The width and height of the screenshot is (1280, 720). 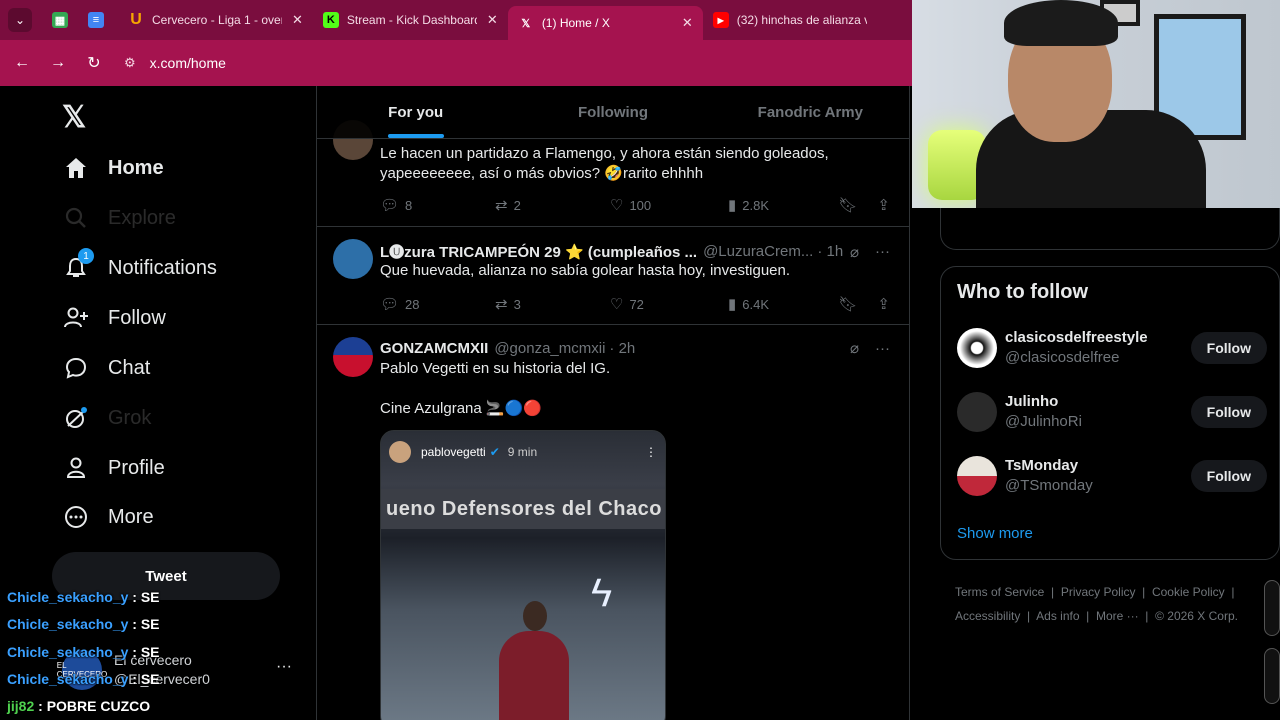 What do you see at coordinates (136, 467) in the screenshot?
I see `nav-label: Profile` at bounding box center [136, 467].